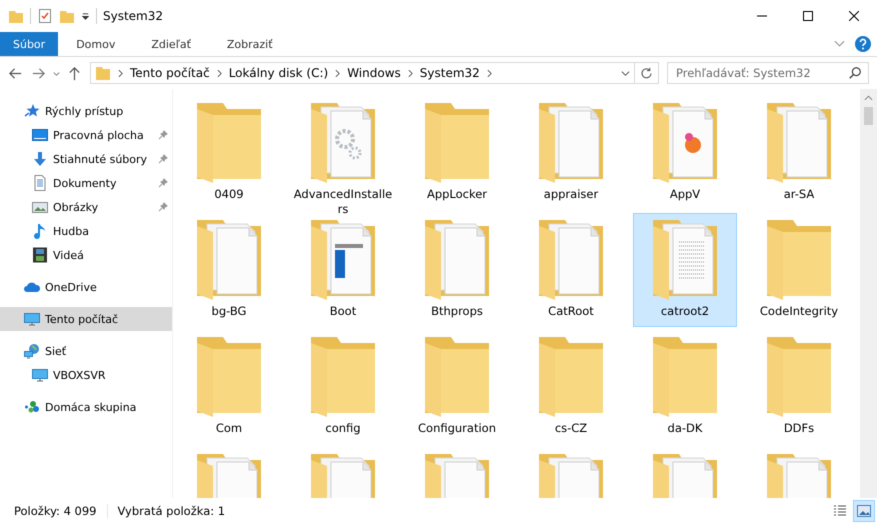 The width and height of the screenshot is (877, 523). Describe the element at coordinates (170, 73) in the screenshot. I see `breadcrumb-item: Tento počítač` at that location.